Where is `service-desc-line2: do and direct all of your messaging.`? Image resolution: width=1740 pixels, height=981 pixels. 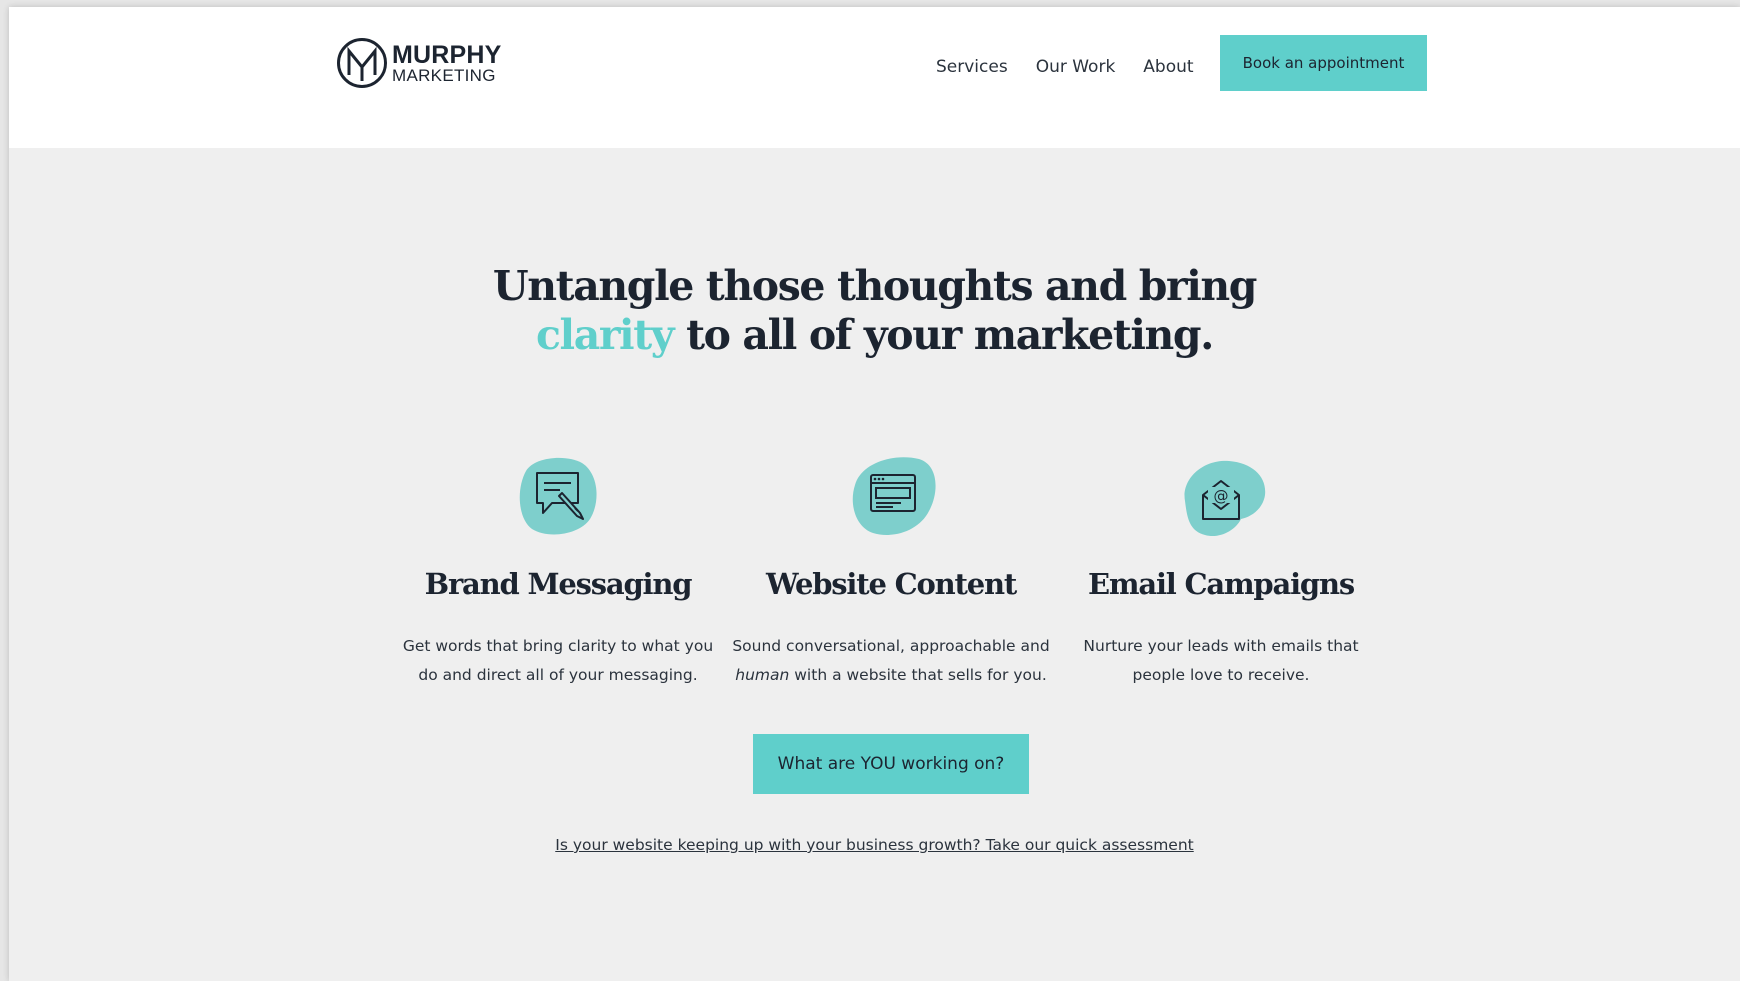 service-desc-line2: do and direct all of your messaging. is located at coordinates (558, 675).